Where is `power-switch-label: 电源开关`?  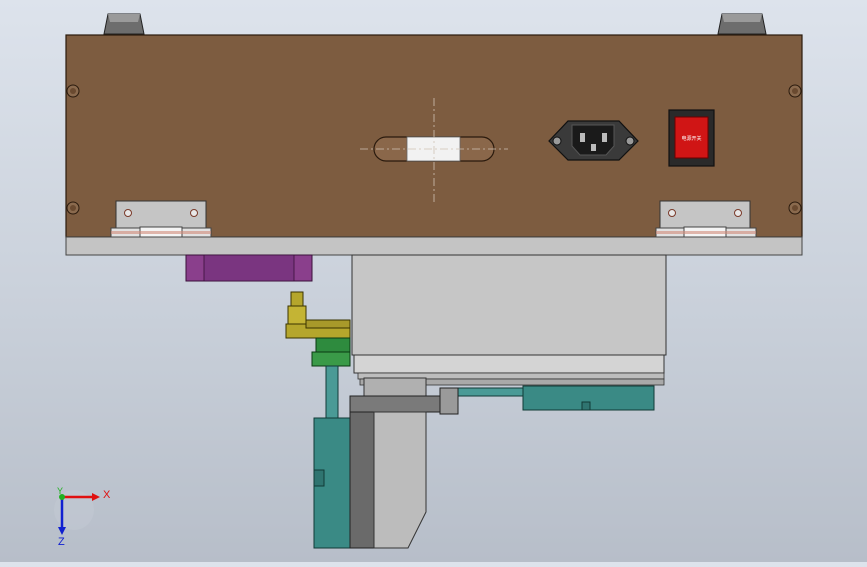 power-switch-label: 电源开关 is located at coordinates (691, 138).